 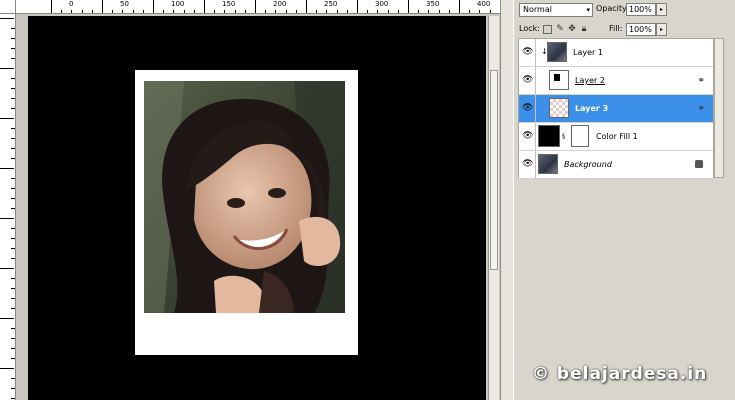 I want to click on opacity-slider-button: ▸, so click(x=661, y=9).